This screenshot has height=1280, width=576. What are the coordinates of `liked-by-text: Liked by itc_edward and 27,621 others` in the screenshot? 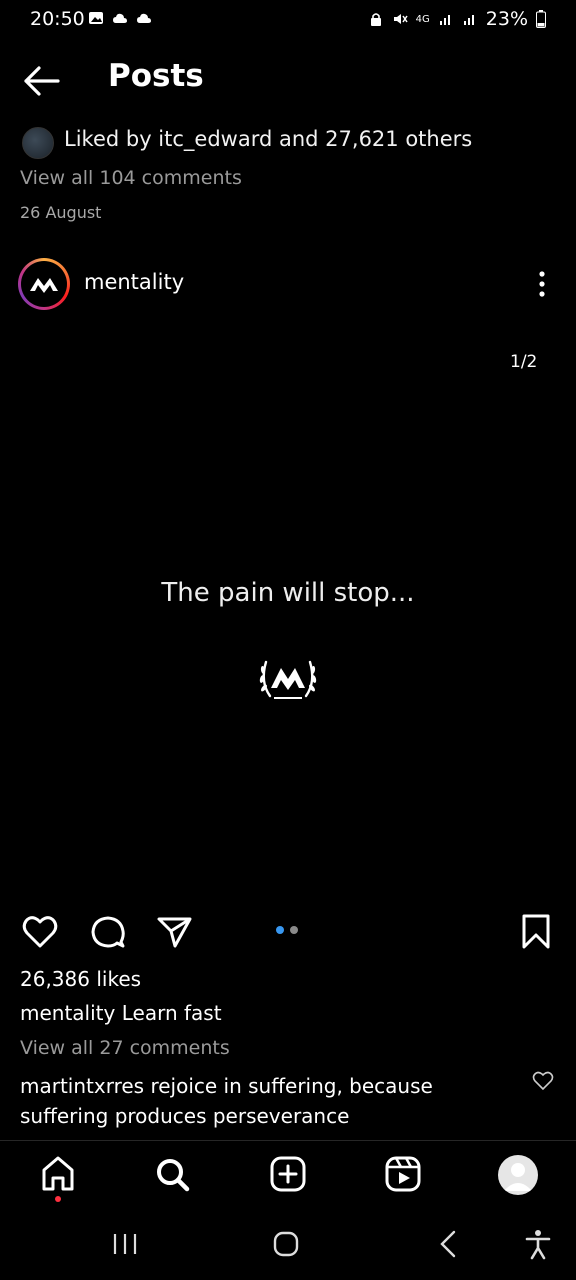 It's located at (268, 139).